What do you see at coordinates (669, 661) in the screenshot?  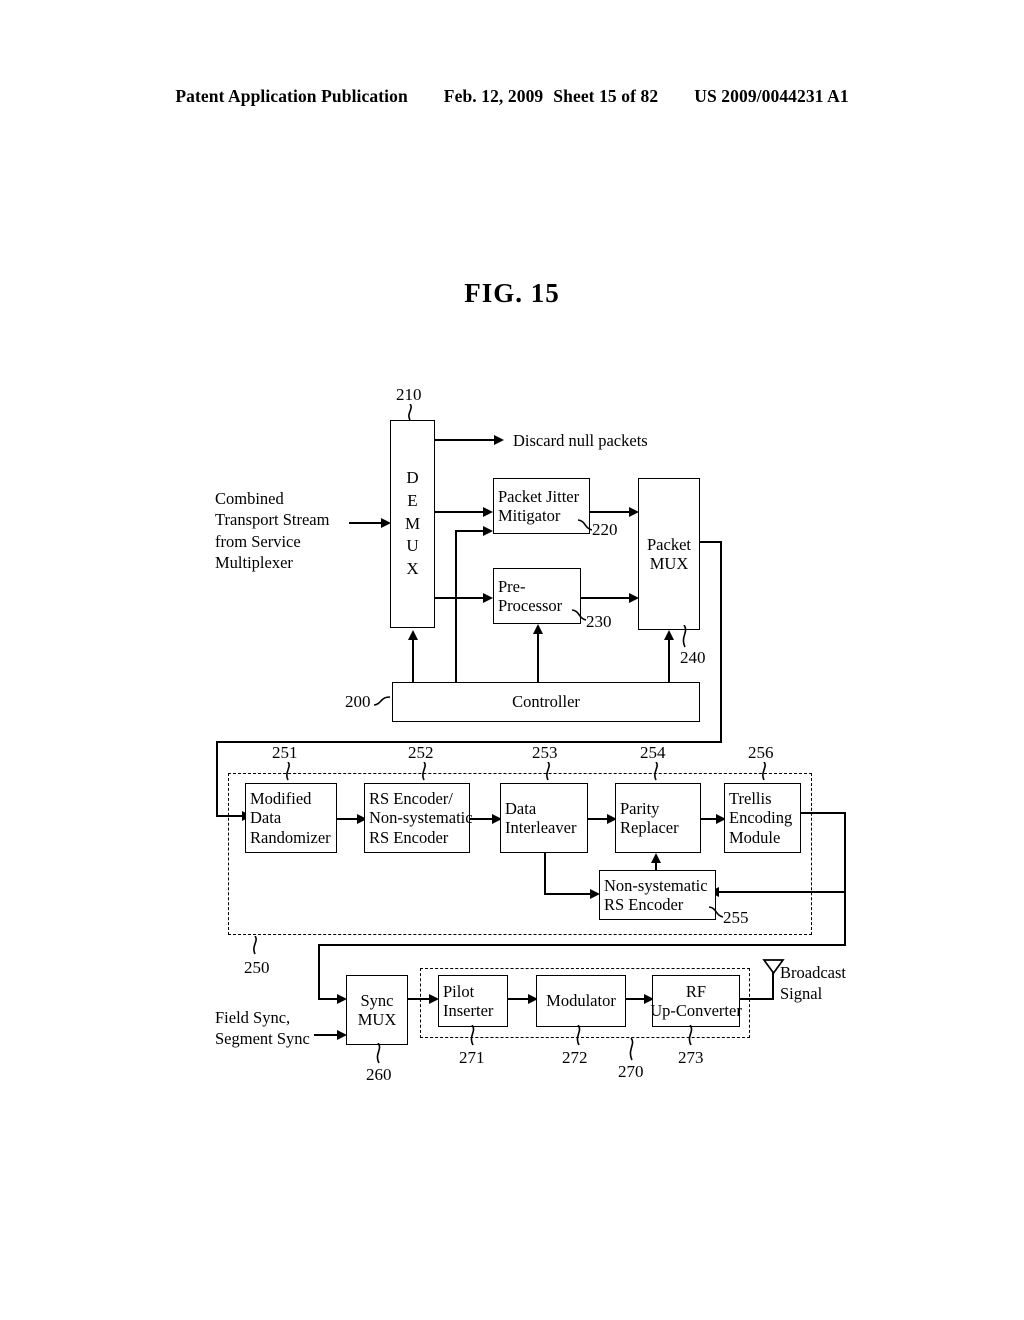 I see `controller-to-packetmux-riser` at bounding box center [669, 661].